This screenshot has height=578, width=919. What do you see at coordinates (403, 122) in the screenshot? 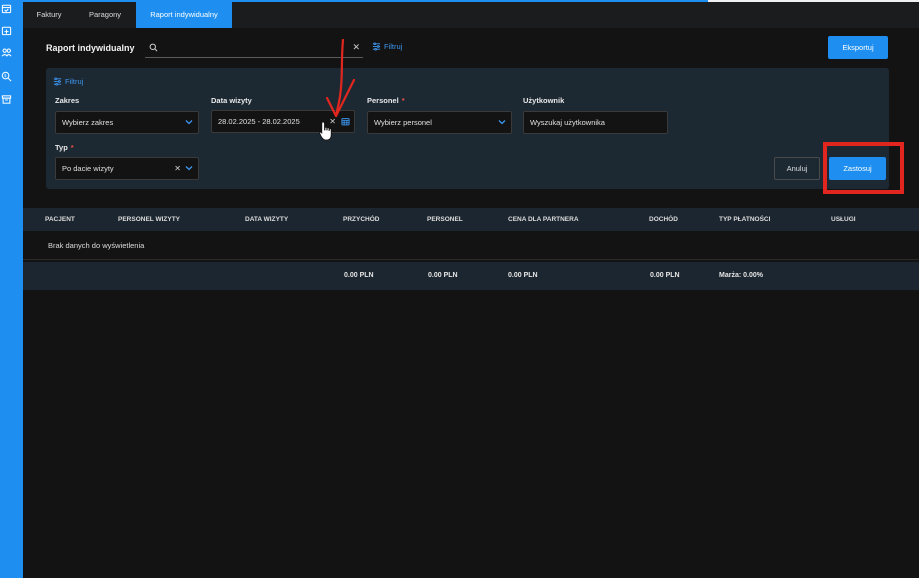
I see `personel-value: Wybierz personel` at bounding box center [403, 122].